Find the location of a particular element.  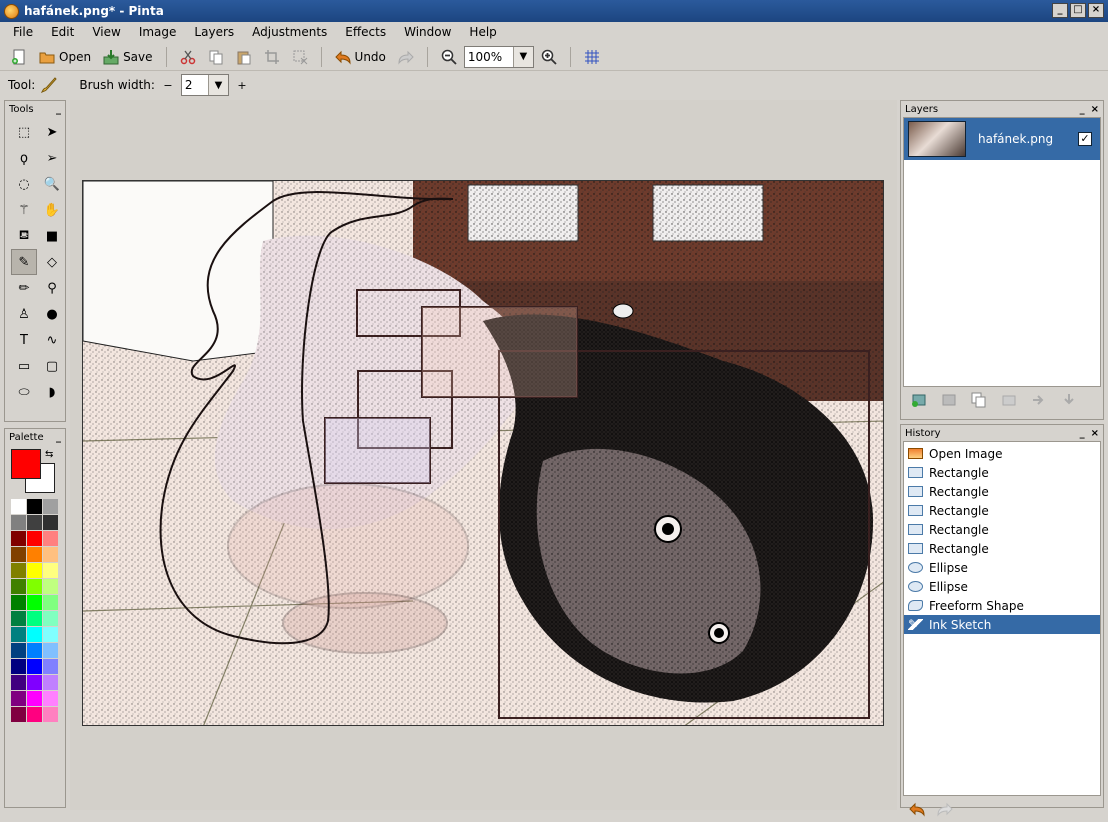

minimize-panel-icon: _ is located at coordinates (1082, 433).